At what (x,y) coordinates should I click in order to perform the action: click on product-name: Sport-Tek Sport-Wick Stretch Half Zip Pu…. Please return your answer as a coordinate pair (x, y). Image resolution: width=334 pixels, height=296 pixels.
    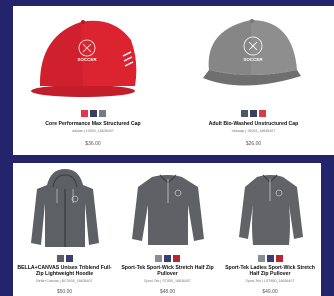
    Looking at the image, I should click on (167, 271).